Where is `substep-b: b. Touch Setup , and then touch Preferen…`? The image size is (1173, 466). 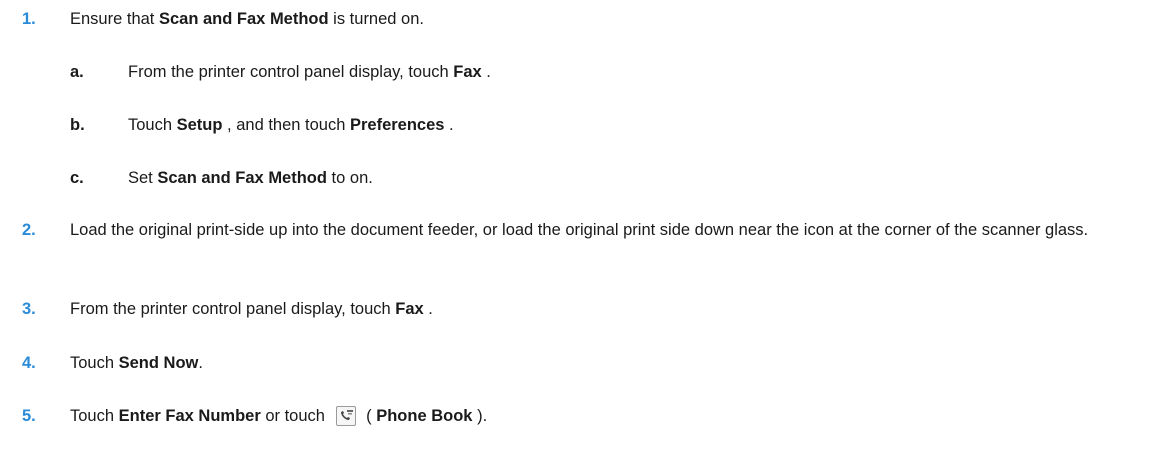 substep-b: b. Touch Setup , and then touch Preferen… is located at coordinates (616, 125).